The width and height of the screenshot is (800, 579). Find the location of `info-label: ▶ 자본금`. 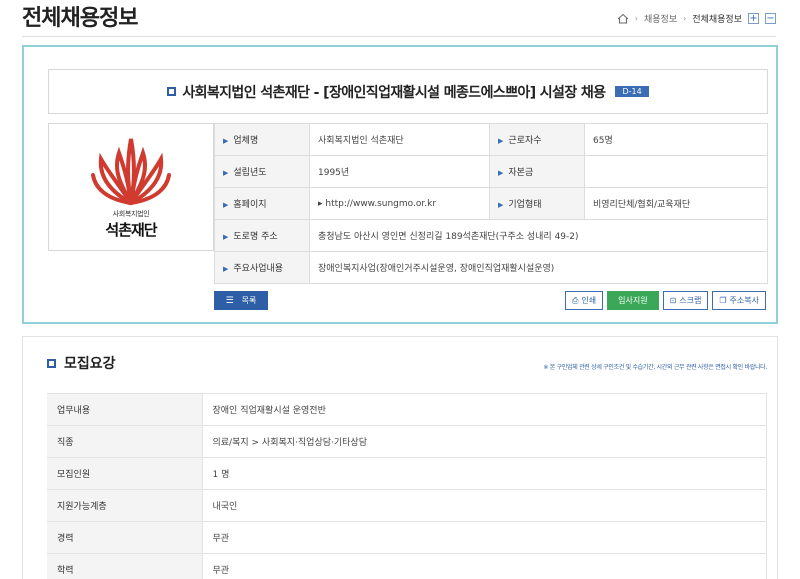

info-label: ▶ 자본금 is located at coordinates (537, 171).